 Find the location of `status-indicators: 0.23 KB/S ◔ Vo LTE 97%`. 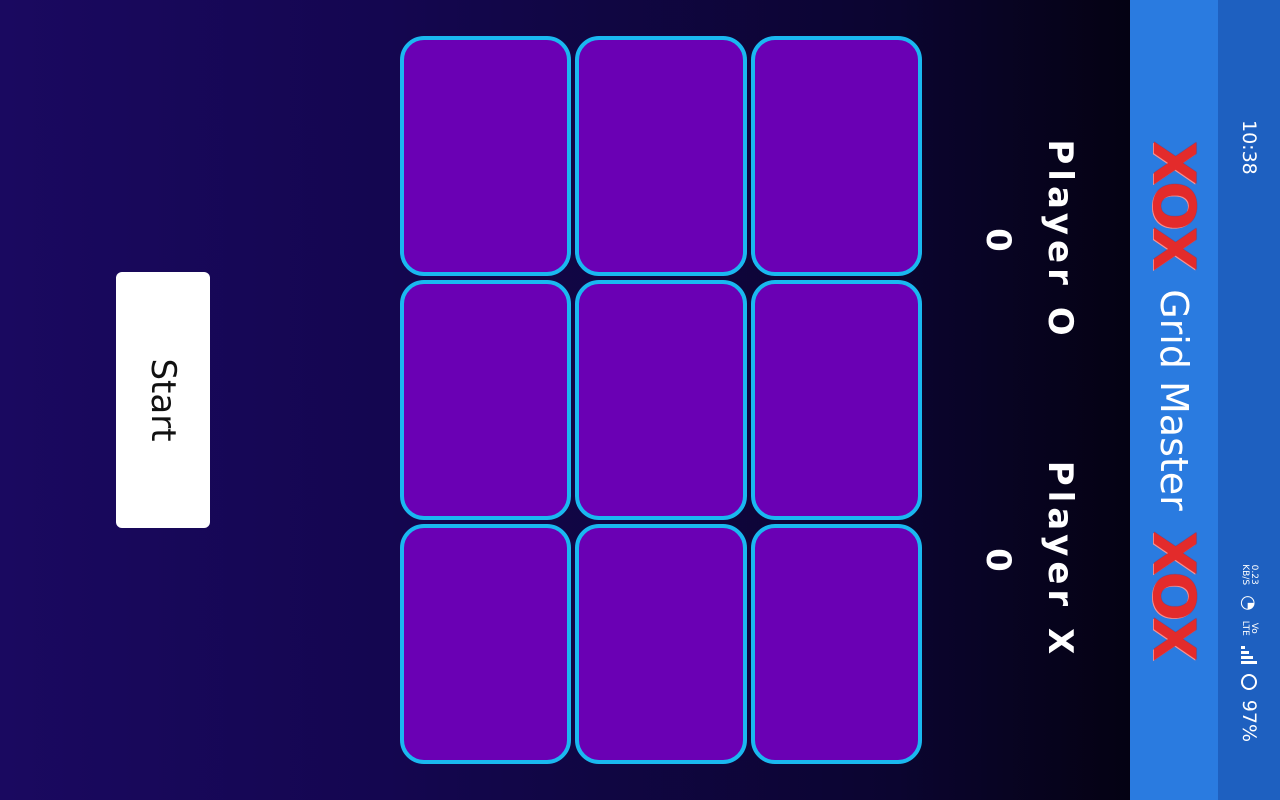

status-indicators: 0.23 KB/S ◔ Vo LTE 97% is located at coordinates (1249, 653).